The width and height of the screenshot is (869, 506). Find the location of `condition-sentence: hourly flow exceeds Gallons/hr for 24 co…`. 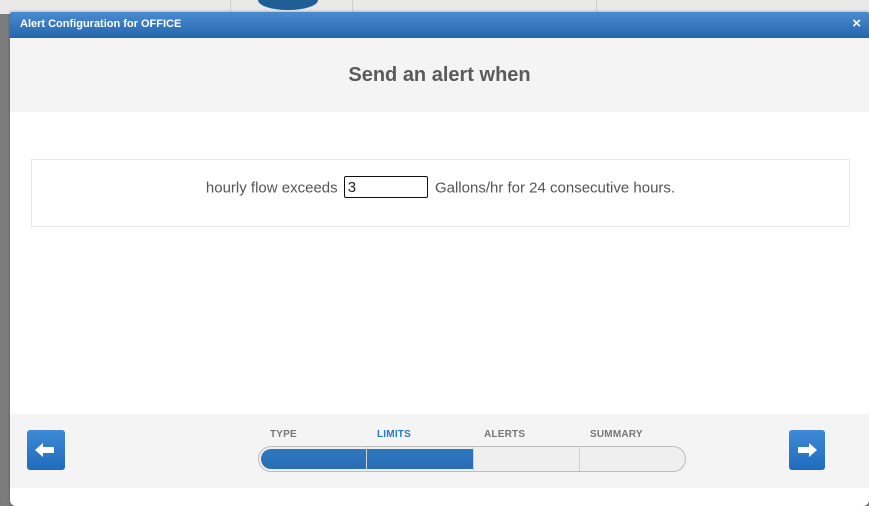

condition-sentence: hourly flow exceeds Gallons/hr for 24 co… is located at coordinates (440, 187).